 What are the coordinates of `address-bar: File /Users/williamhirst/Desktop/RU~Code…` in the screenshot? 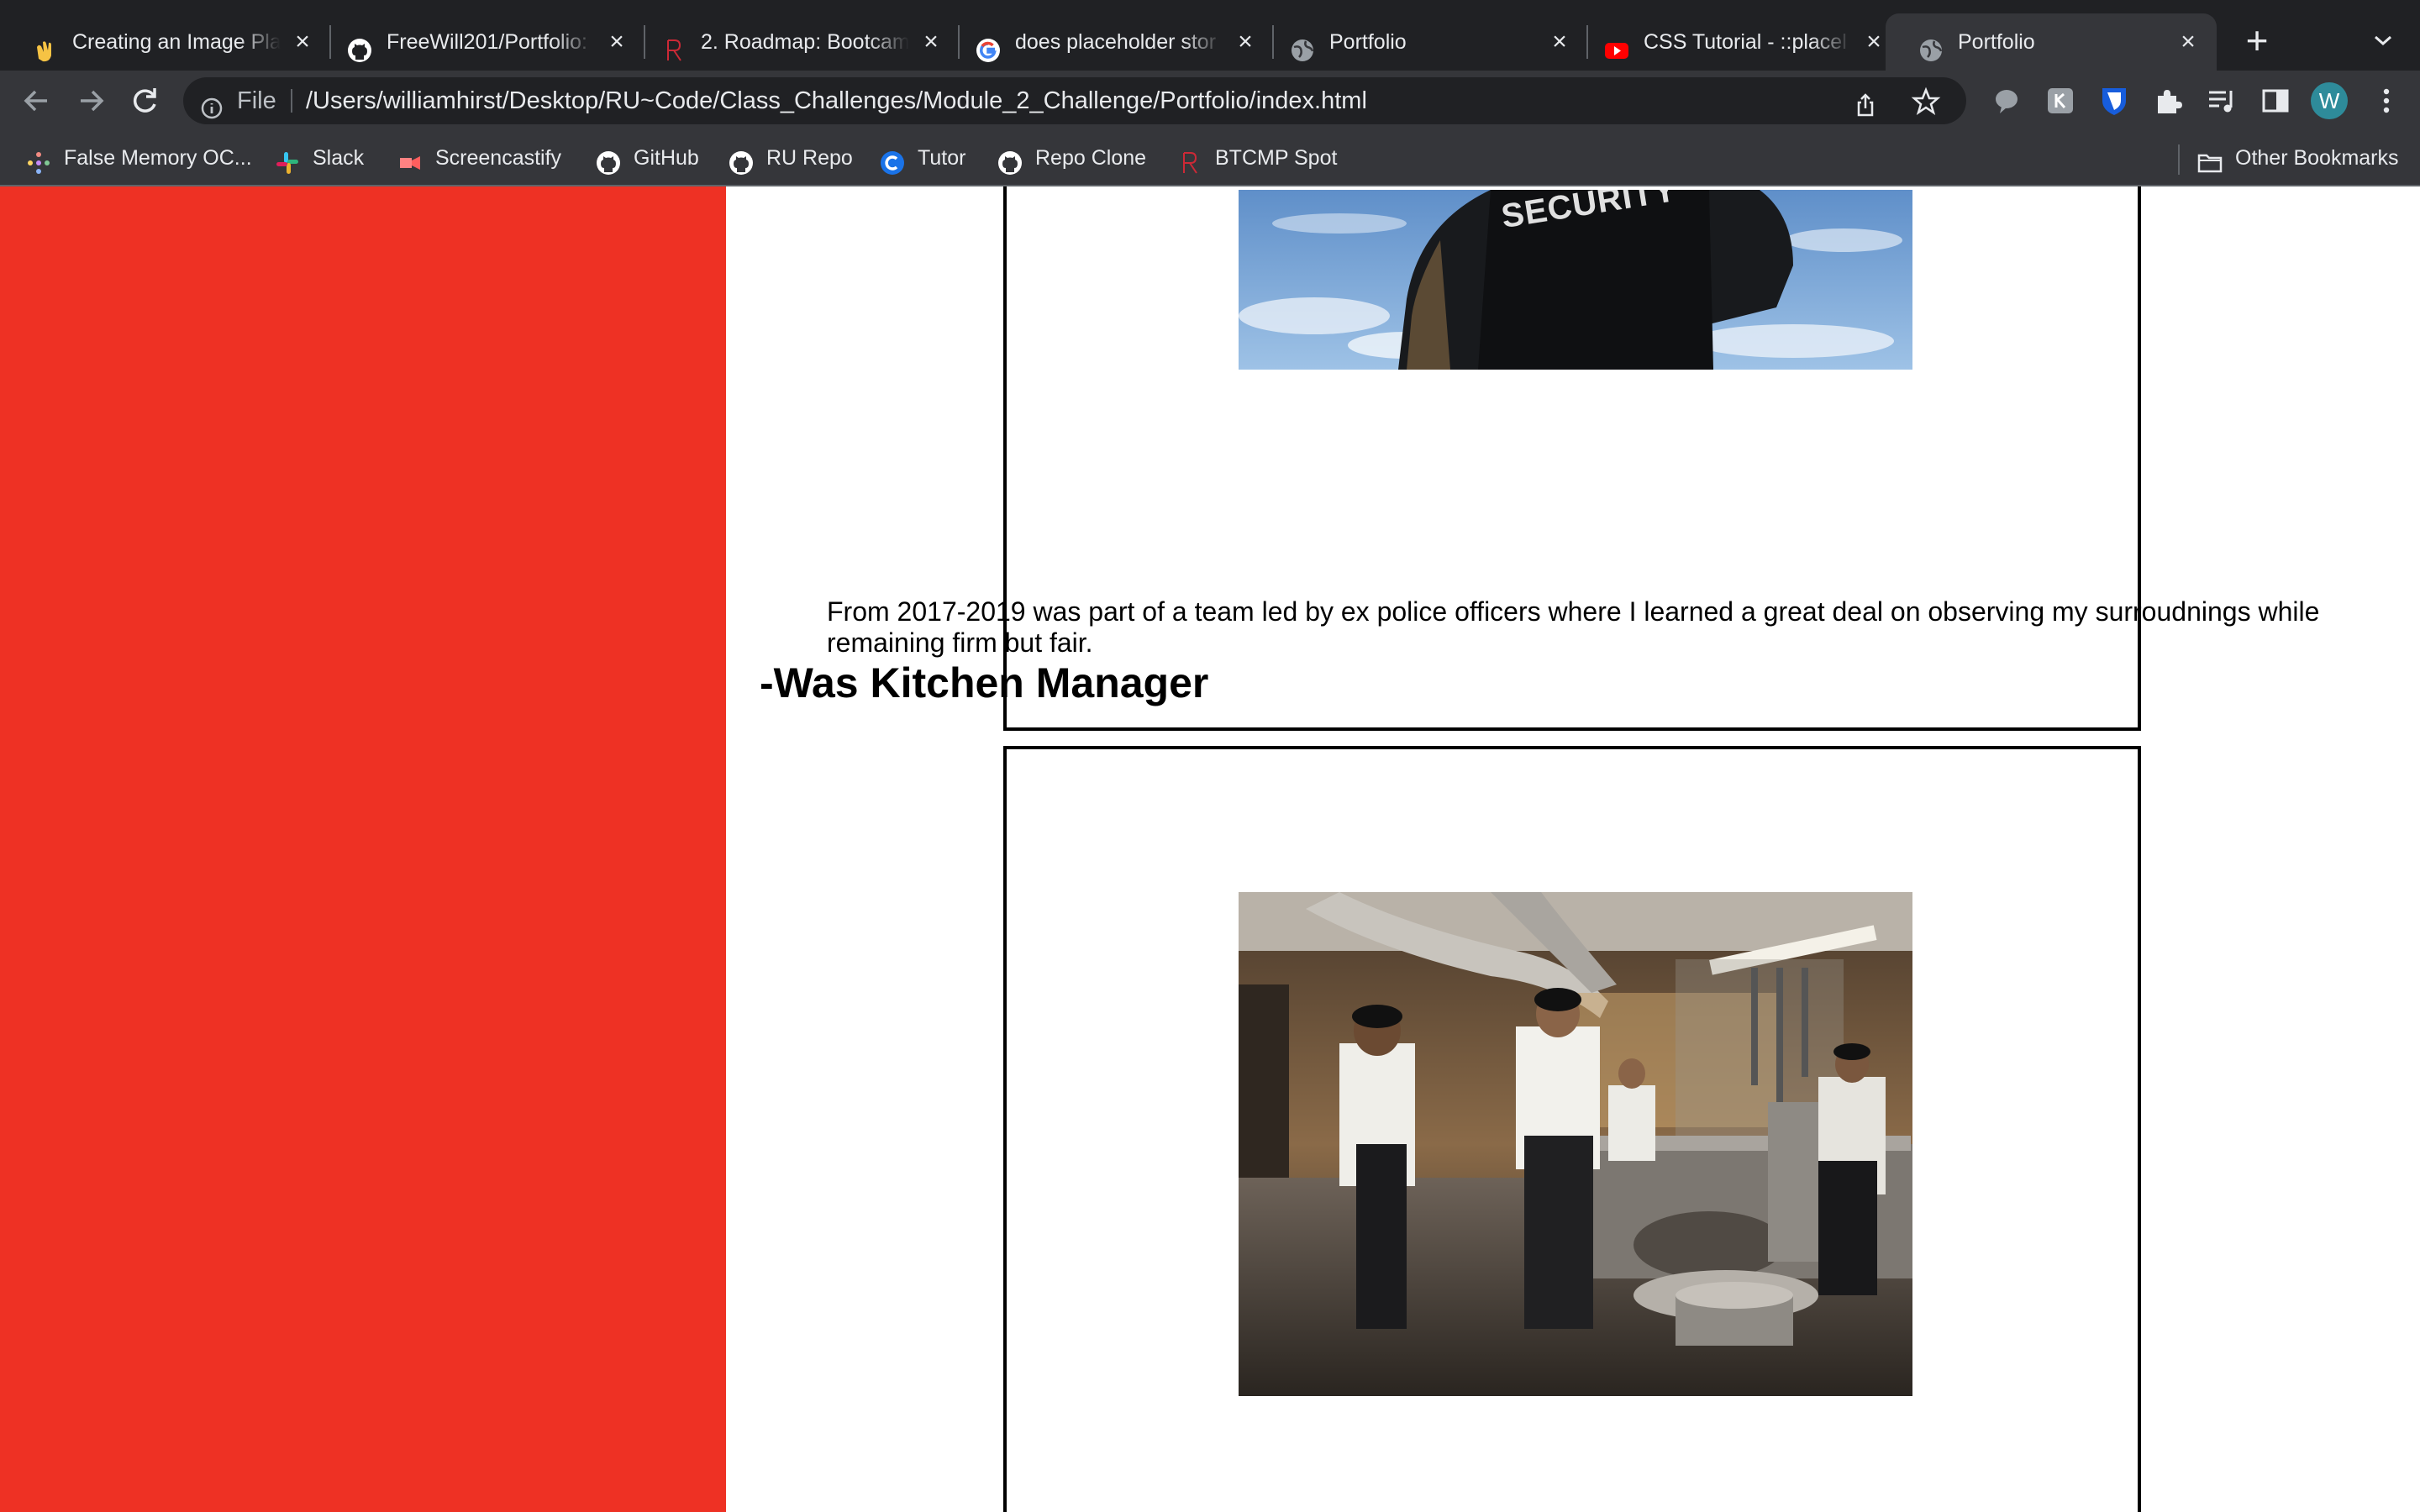 It's located at (1074, 100).